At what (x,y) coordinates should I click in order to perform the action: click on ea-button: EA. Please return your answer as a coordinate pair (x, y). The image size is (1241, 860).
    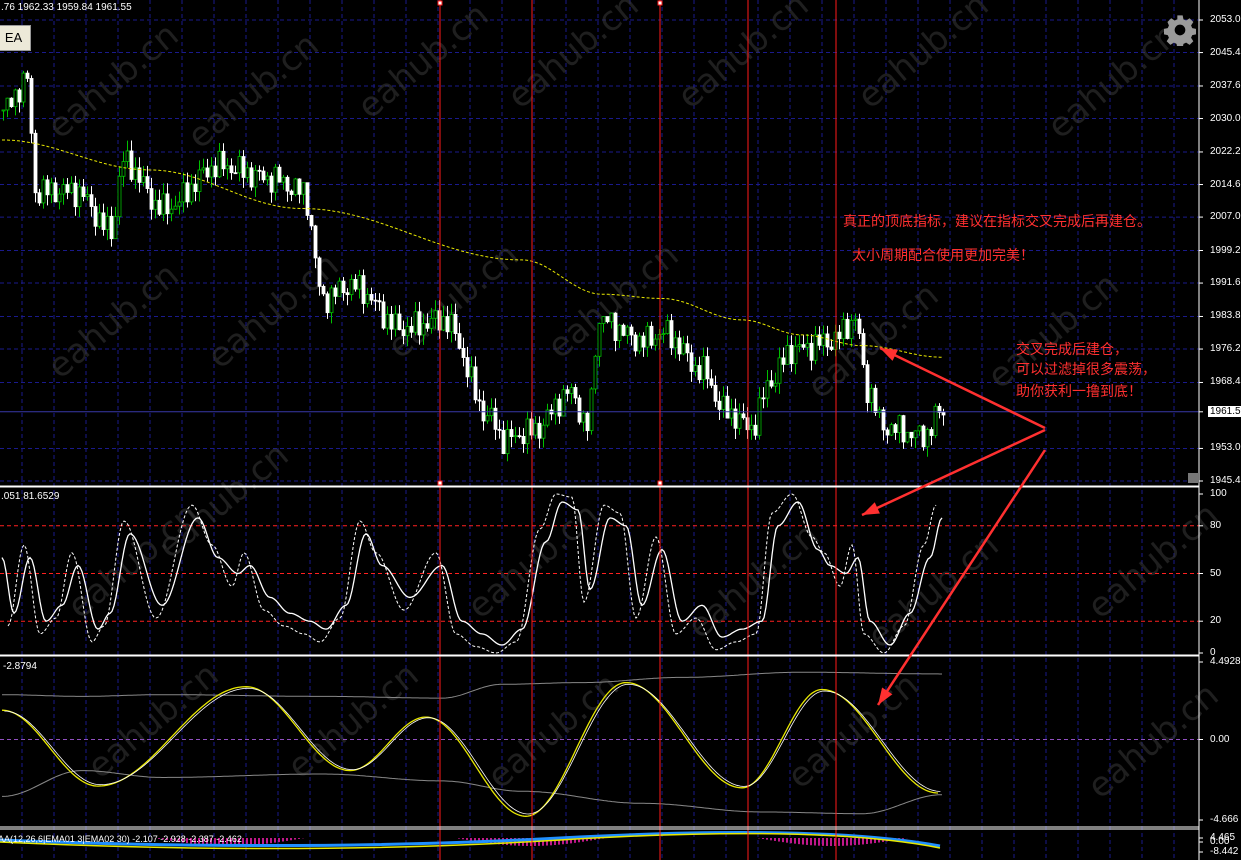
    Looking at the image, I should click on (15, 38).